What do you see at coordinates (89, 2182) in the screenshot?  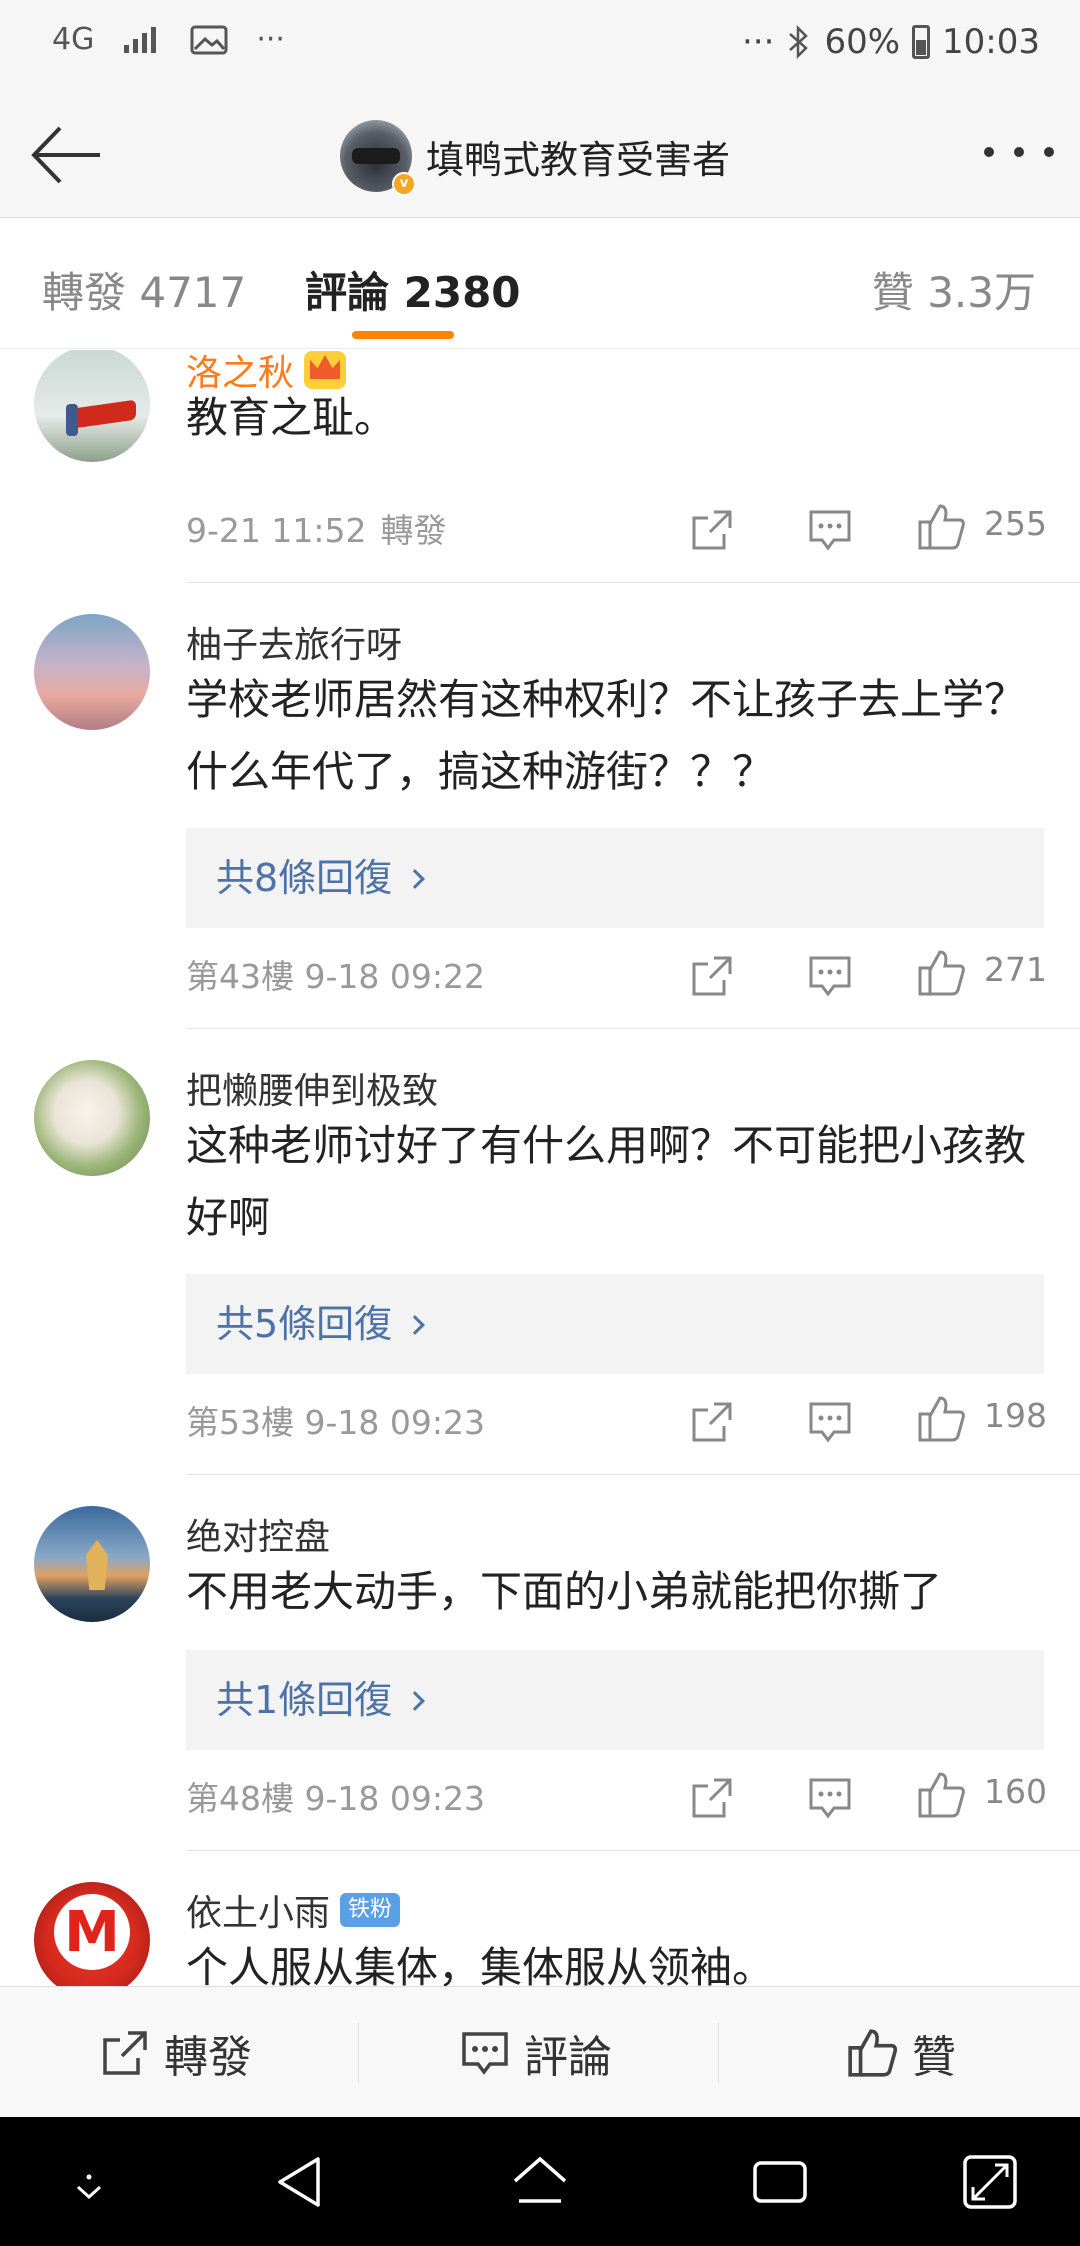 I see `chevron-down-icon` at bounding box center [89, 2182].